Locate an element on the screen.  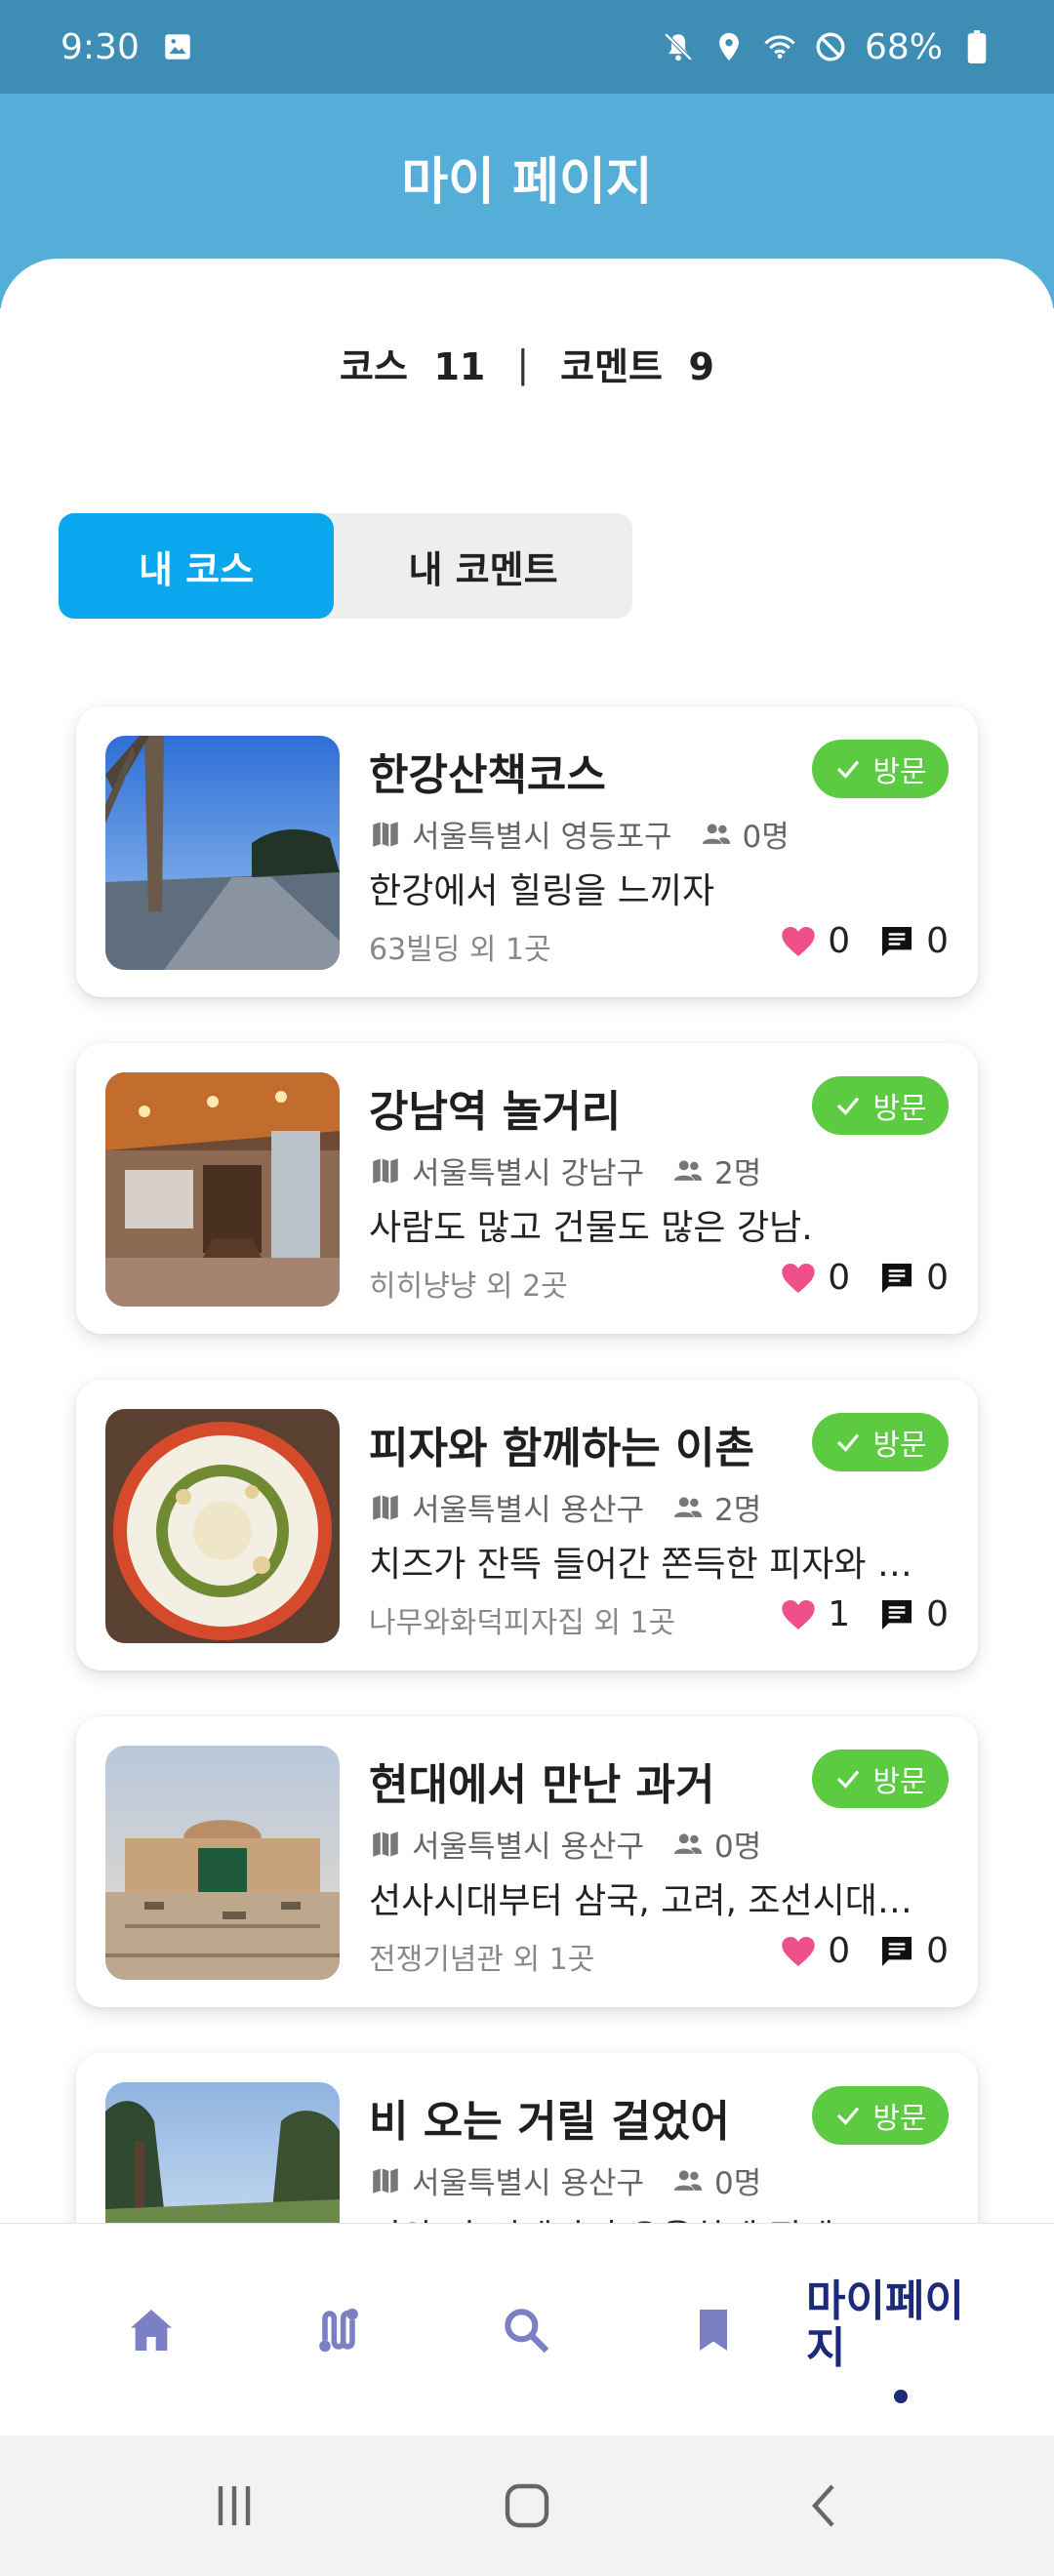
nav-bookmark is located at coordinates (714, 2330).